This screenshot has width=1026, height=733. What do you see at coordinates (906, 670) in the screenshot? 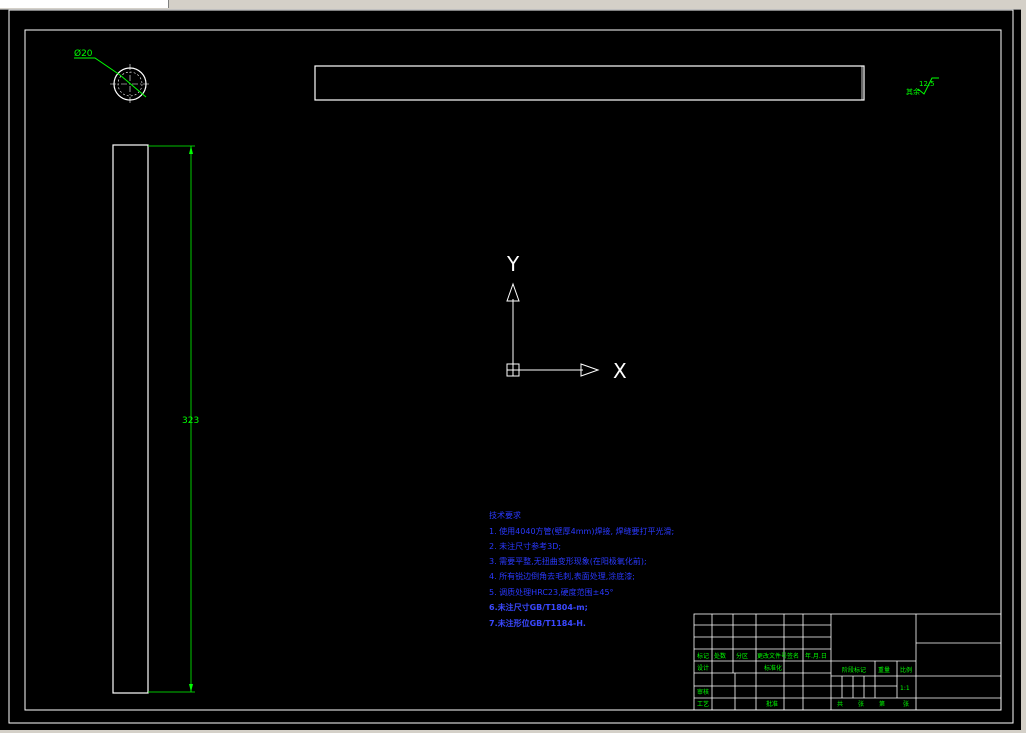
I see `tb-scale: 比例` at bounding box center [906, 670].